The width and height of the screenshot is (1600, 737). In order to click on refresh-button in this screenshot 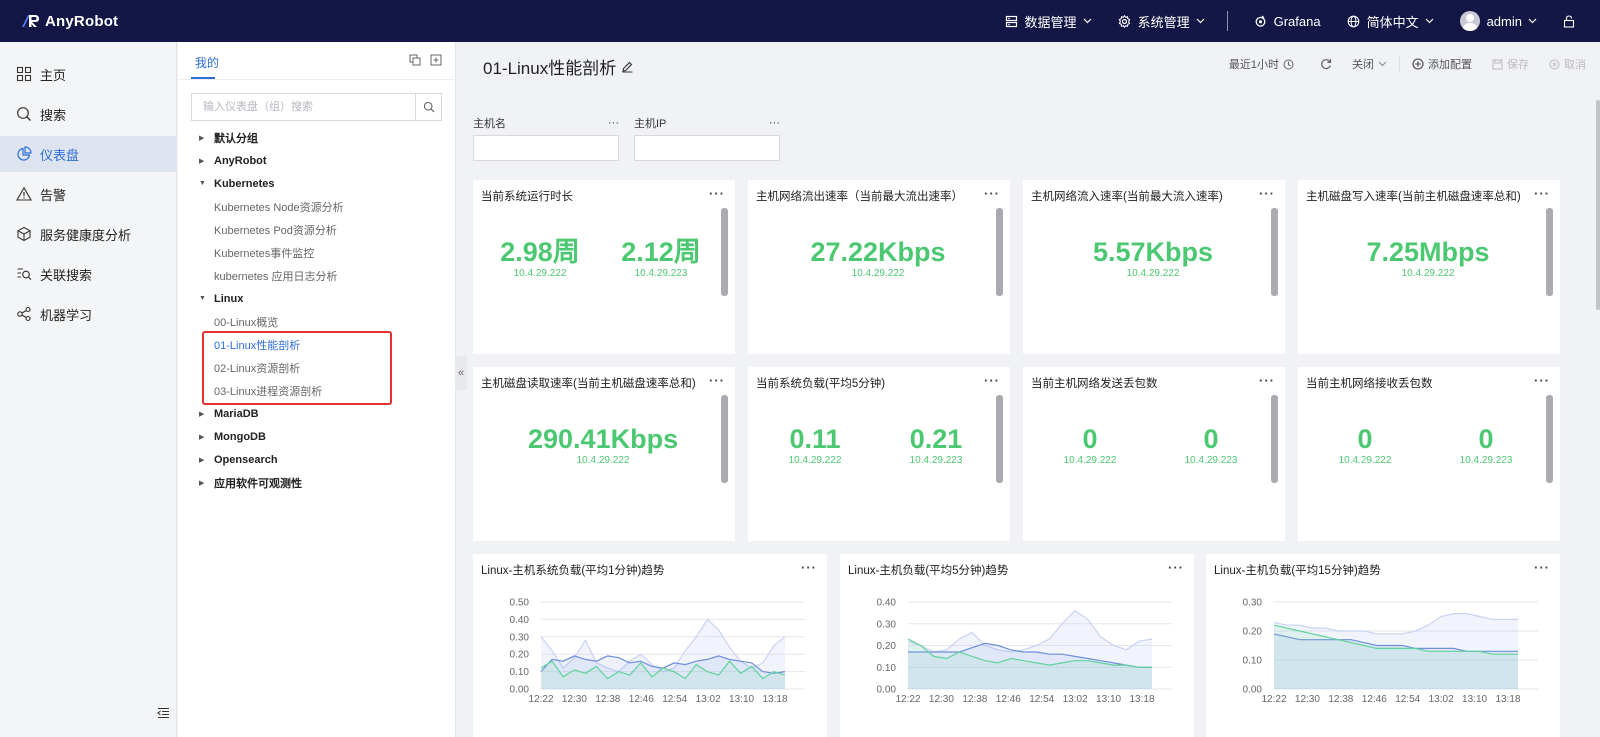, I will do `click(1328, 64)`.